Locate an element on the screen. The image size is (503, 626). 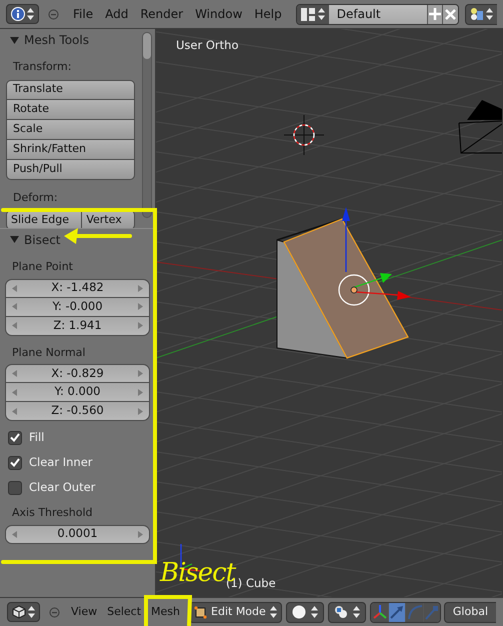
field-label: Plane Normal is located at coordinates (49, 352).